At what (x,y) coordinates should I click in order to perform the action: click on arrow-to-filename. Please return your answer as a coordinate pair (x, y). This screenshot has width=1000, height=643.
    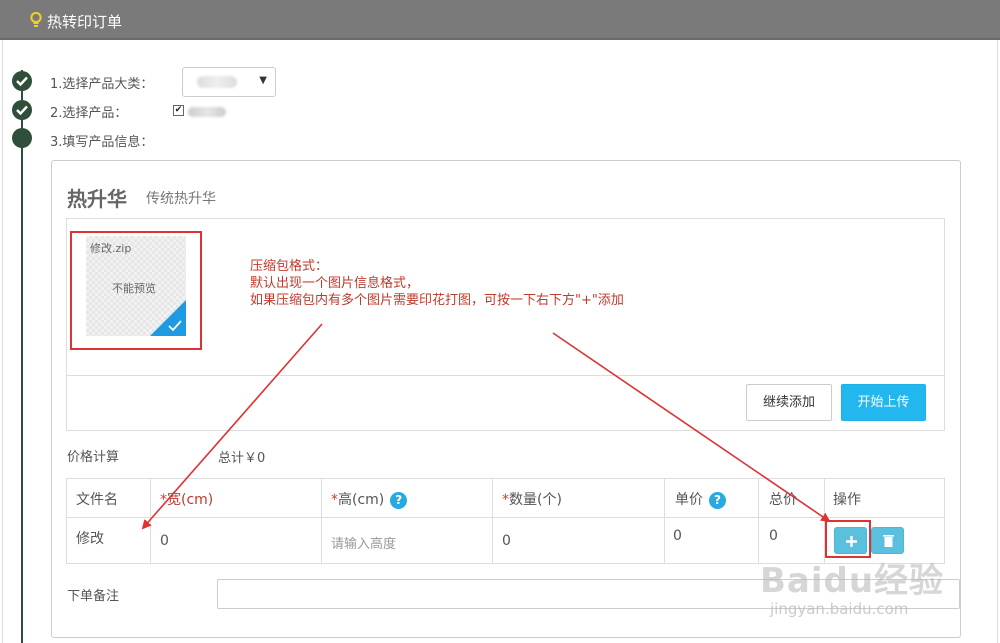
    Looking at the image, I should click on (232, 426).